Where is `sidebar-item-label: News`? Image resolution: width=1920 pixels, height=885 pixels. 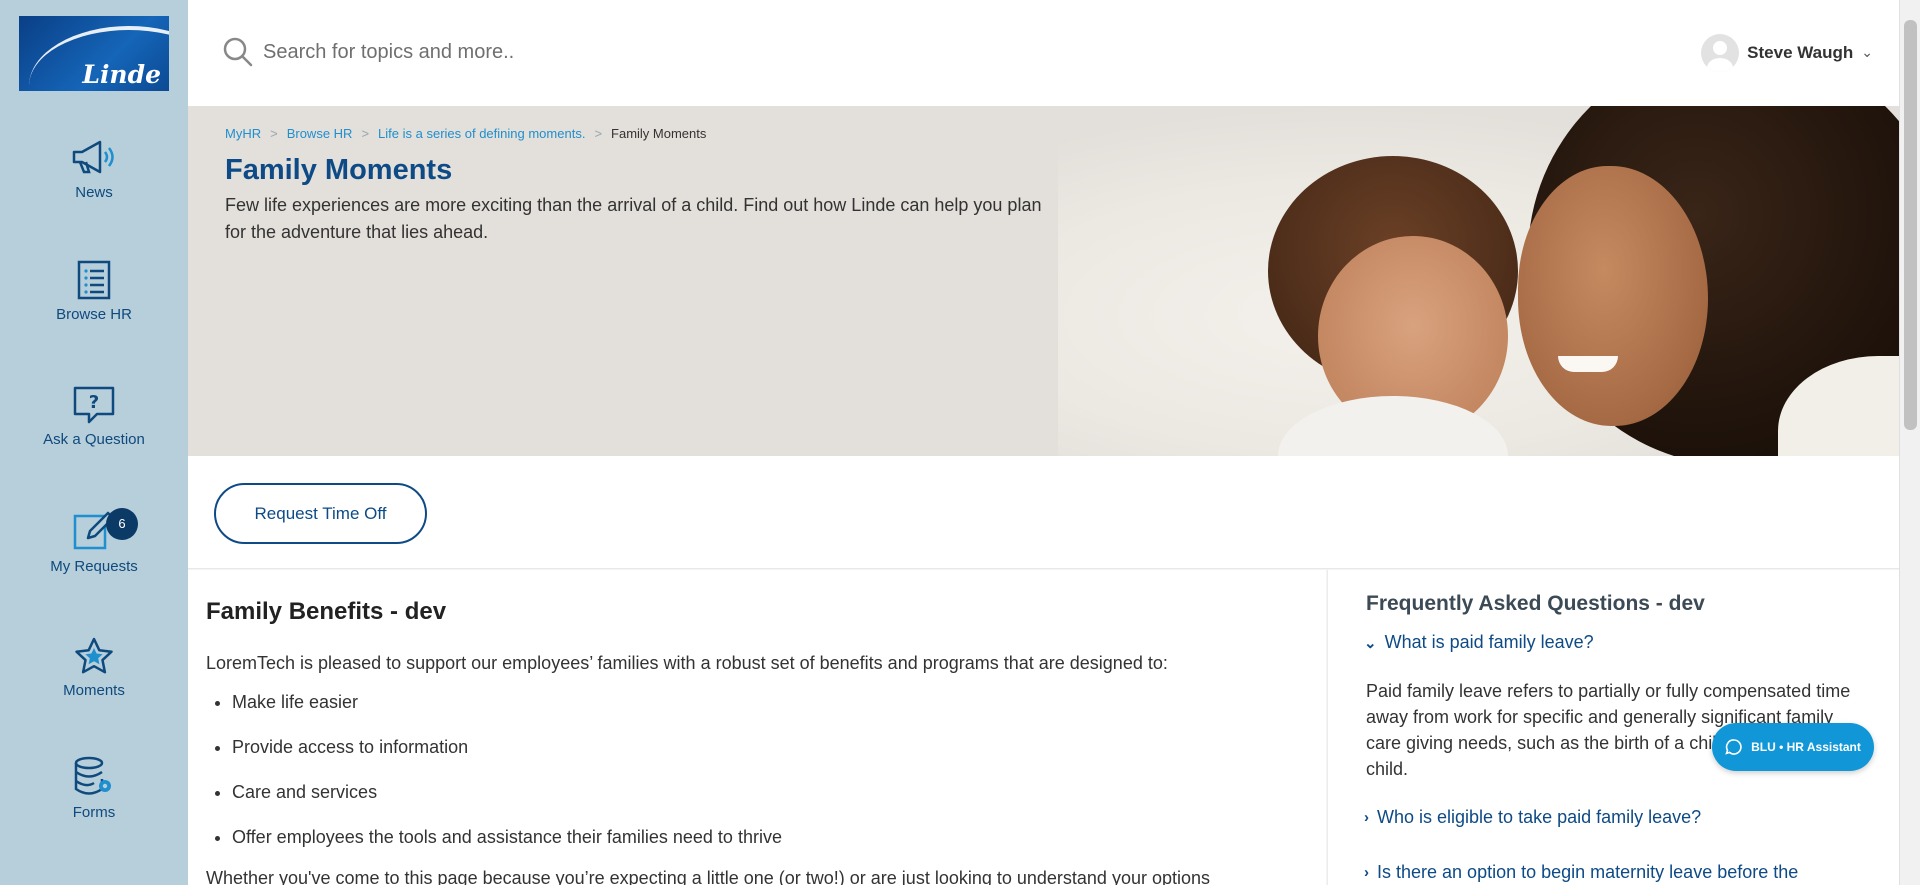
sidebar-item-label: News is located at coordinates (94, 192).